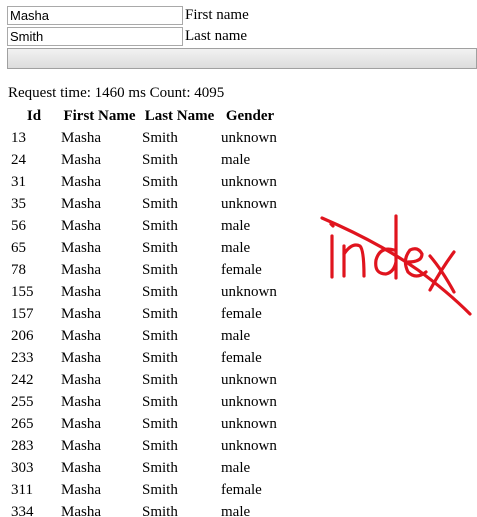 The height and width of the screenshot is (517, 477). What do you see at coordinates (22, 313) in the screenshot?
I see `cell-id: 157` at bounding box center [22, 313].